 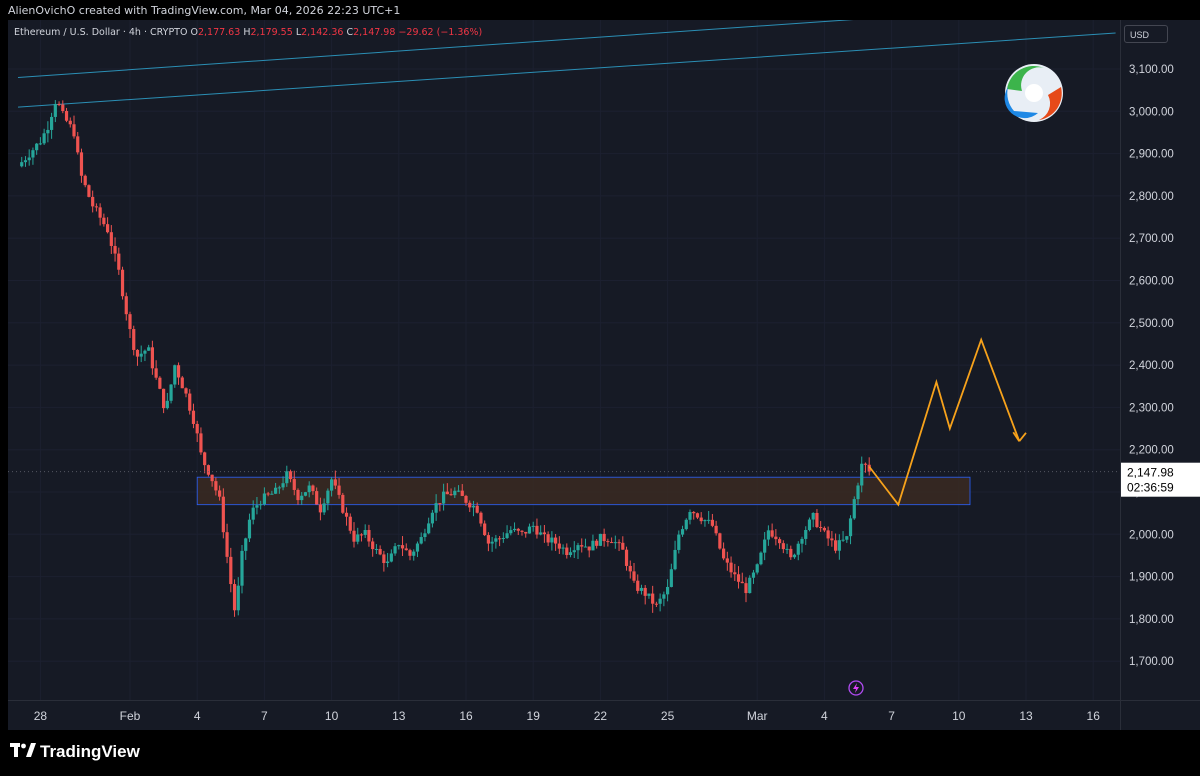 What do you see at coordinates (1150, 473) in the screenshot?
I see `last-price-label: 2,147.98` at bounding box center [1150, 473].